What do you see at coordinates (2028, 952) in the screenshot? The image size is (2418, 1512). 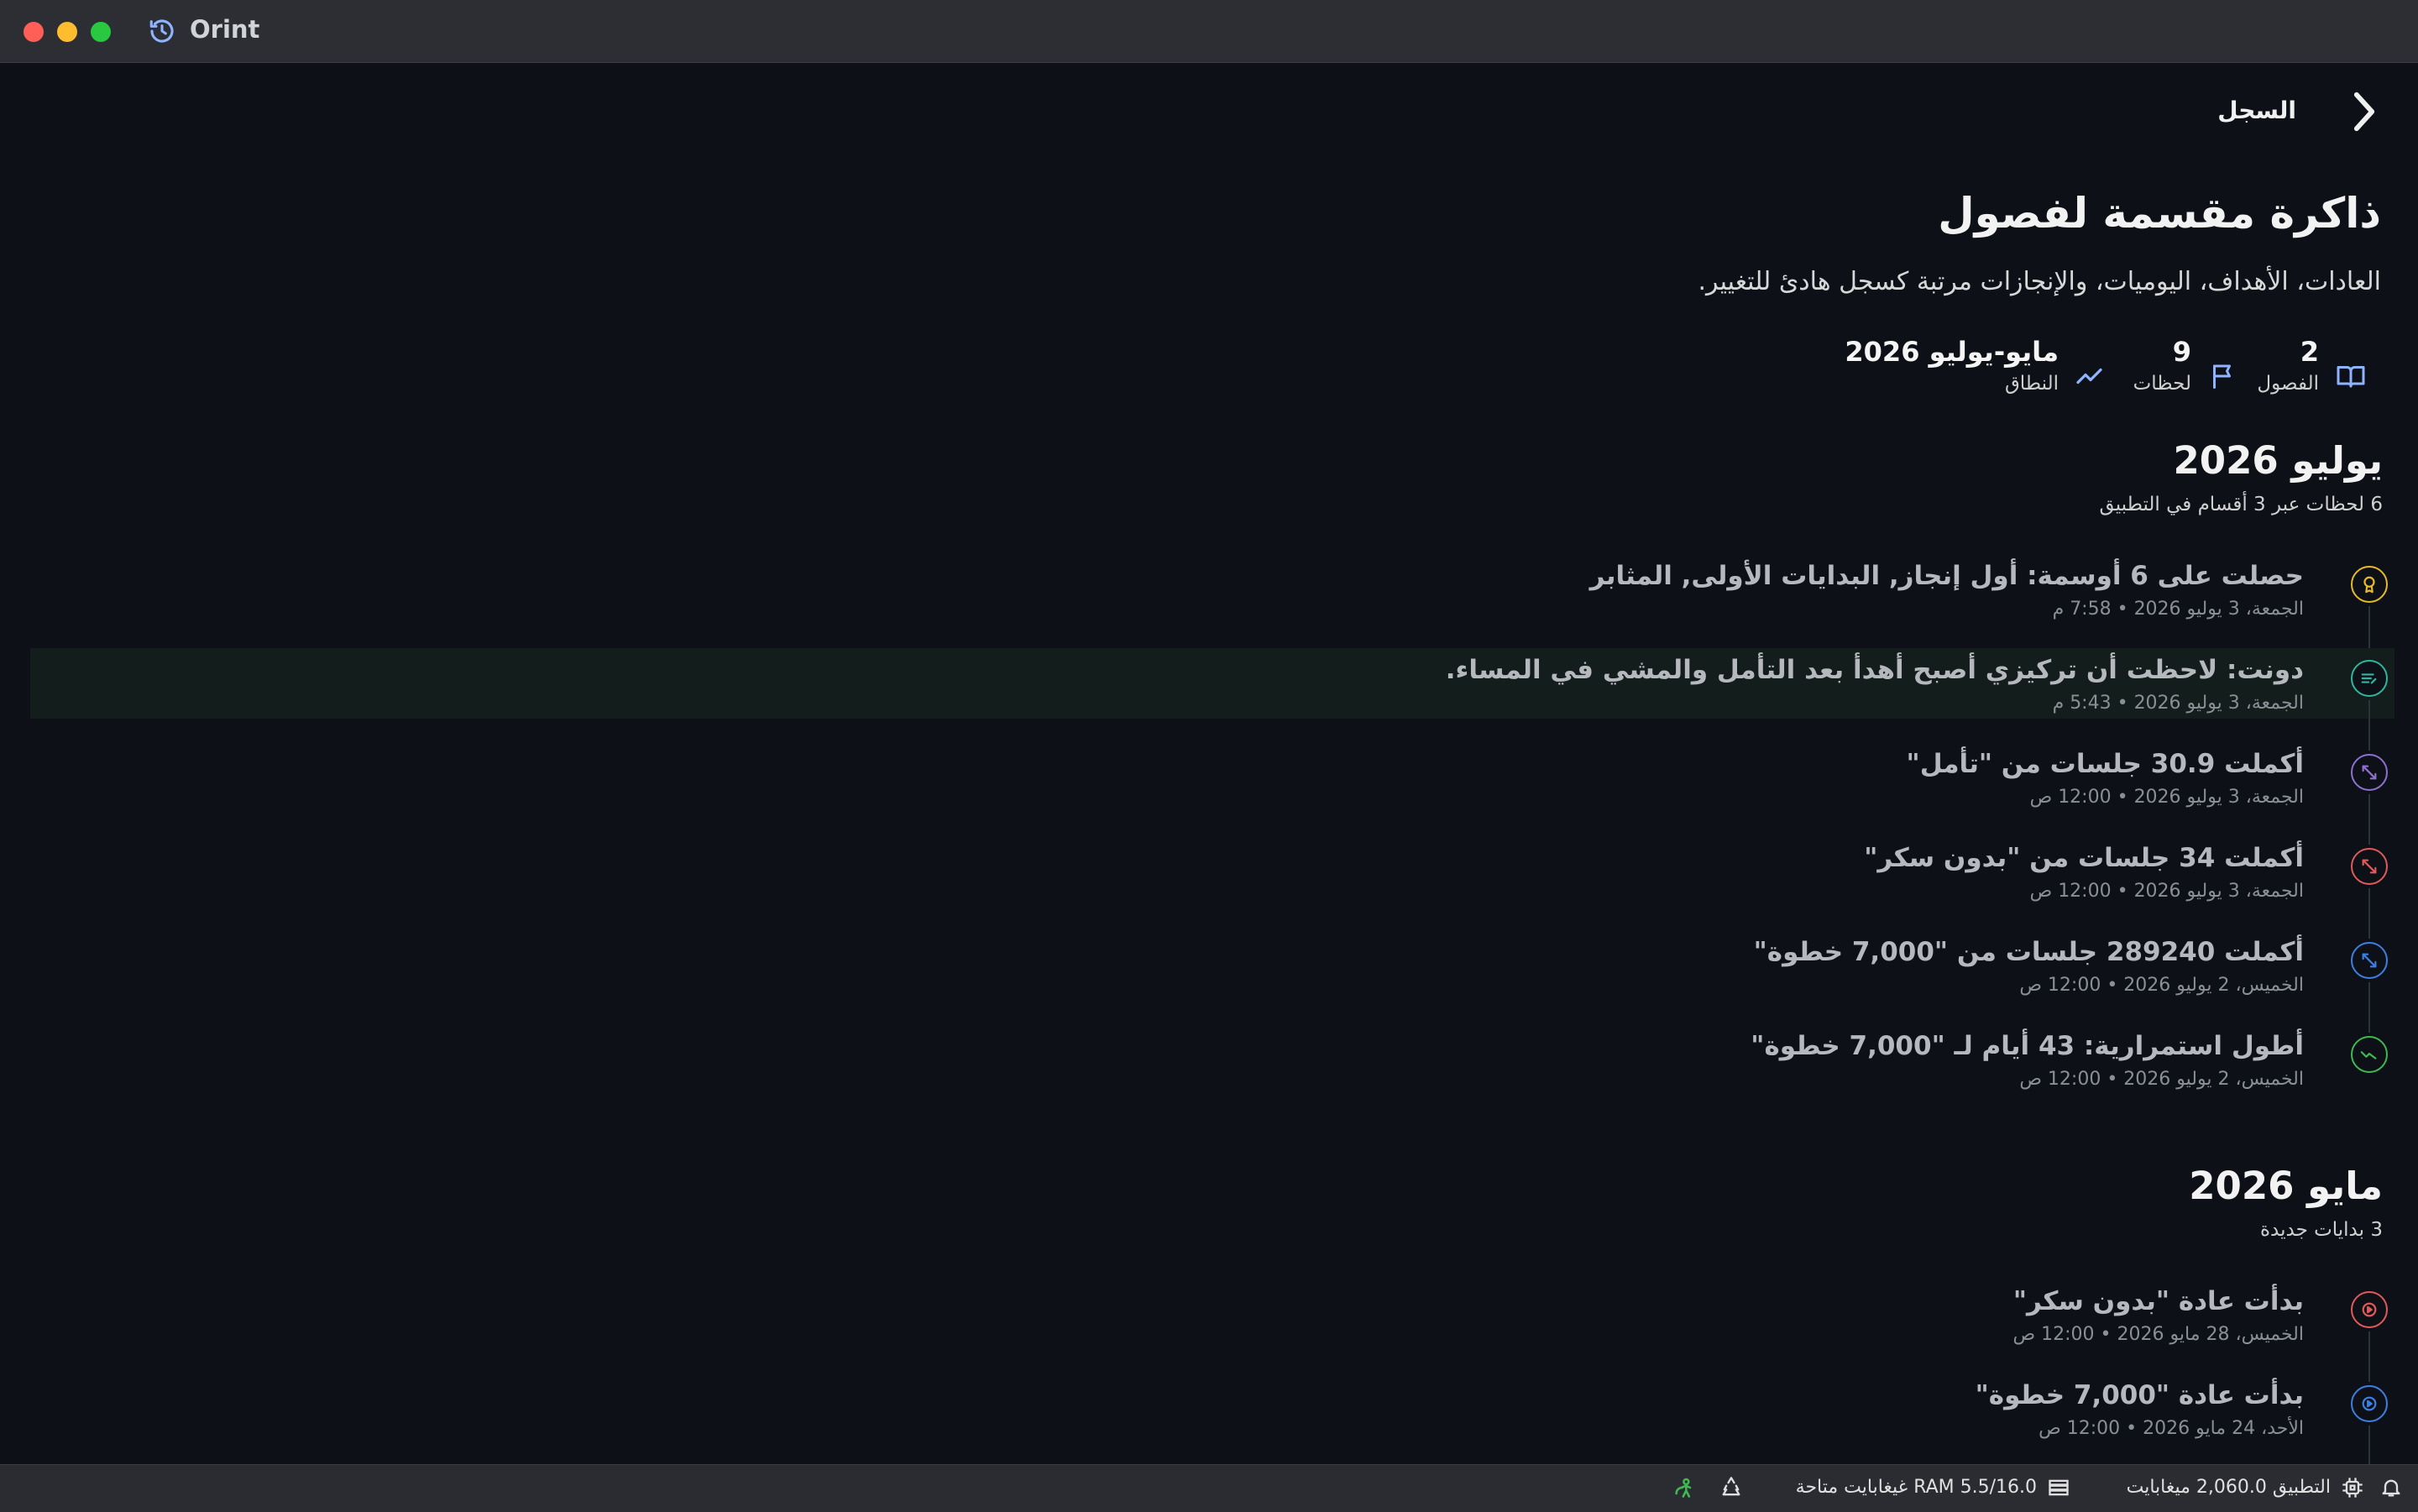 I see `event-title: أكملت 289240 جلسات من "7,000 خطوة"` at bounding box center [2028, 952].